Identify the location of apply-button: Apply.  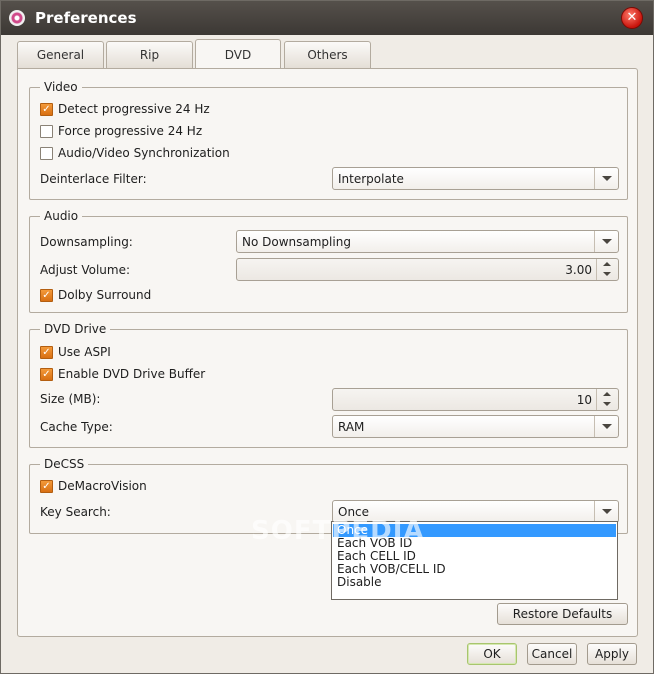
(612, 654).